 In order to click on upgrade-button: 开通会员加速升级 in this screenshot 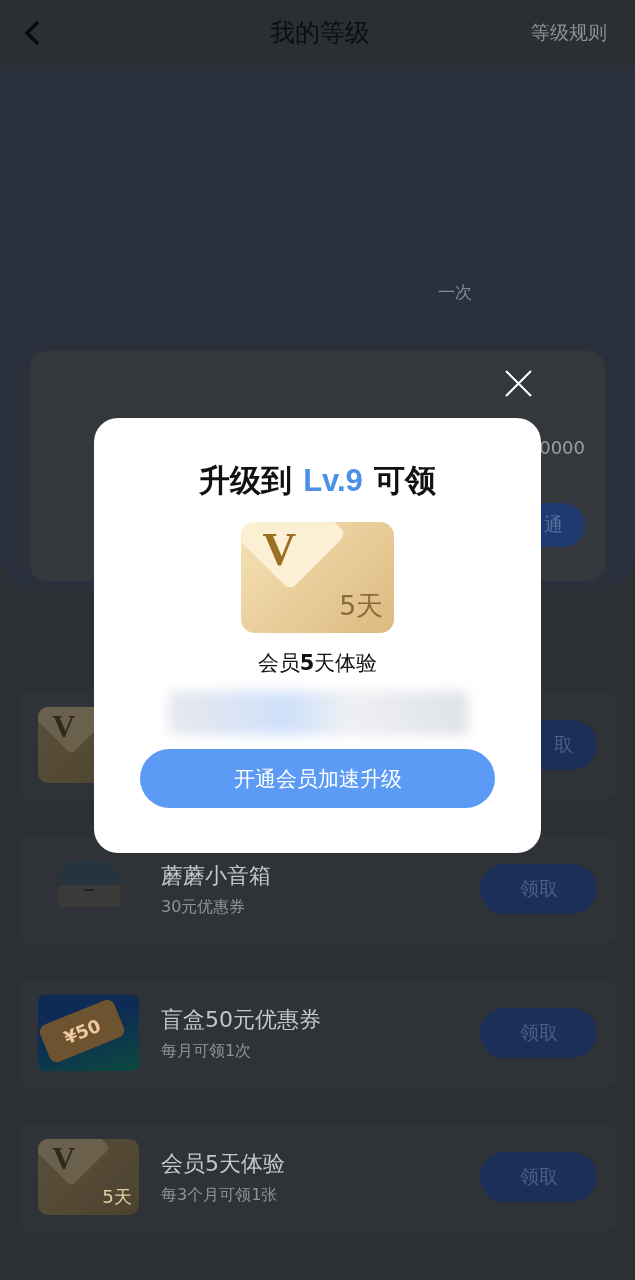, I will do `click(317, 778)`.